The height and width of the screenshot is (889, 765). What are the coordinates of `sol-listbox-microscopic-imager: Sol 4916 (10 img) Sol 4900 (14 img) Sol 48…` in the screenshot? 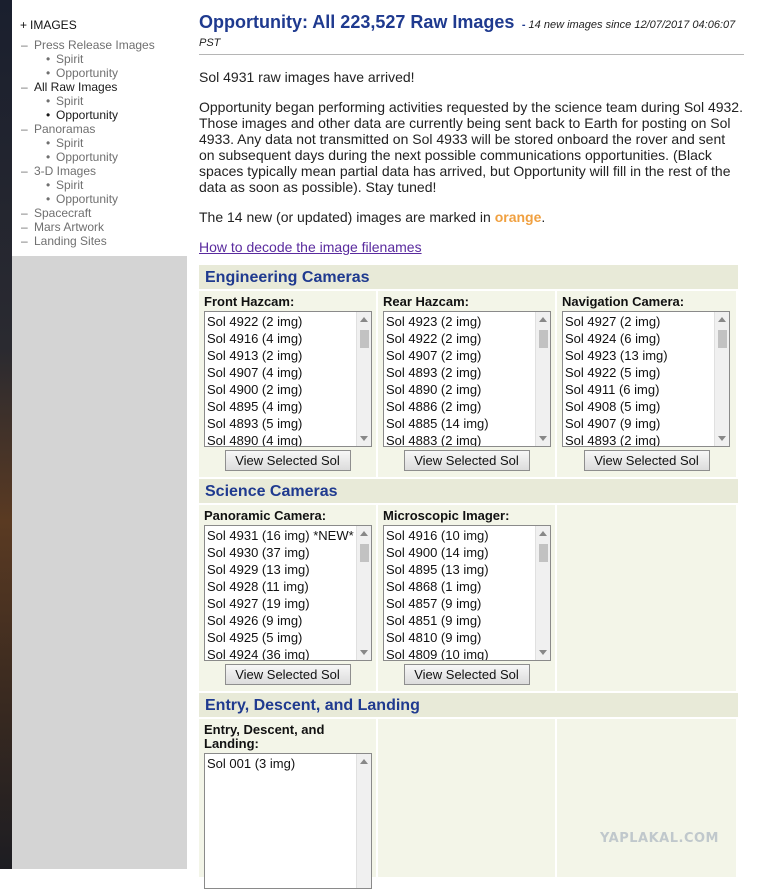 It's located at (467, 593).